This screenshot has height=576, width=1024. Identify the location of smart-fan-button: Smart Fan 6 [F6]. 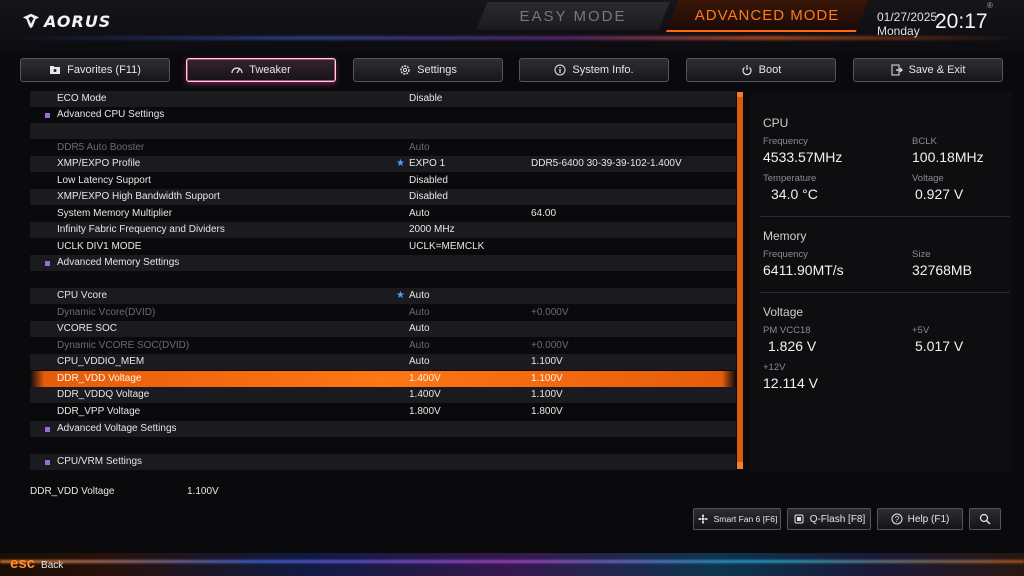
(737, 519).